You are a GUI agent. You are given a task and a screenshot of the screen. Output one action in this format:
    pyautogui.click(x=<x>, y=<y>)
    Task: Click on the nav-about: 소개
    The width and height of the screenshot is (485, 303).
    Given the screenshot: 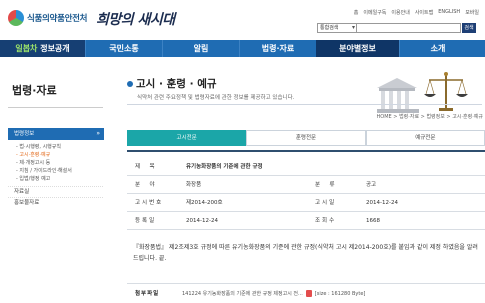 What is the action you would take?
    pyautogui.click(x=437, y=48)
    